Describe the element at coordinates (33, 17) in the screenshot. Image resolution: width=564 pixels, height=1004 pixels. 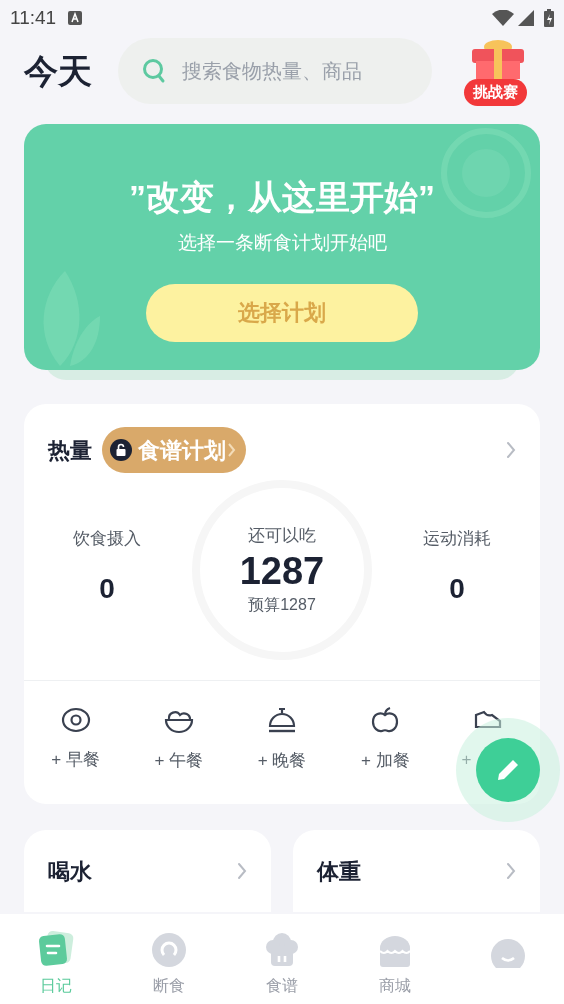
I see `status-time: 11:41` at that location.